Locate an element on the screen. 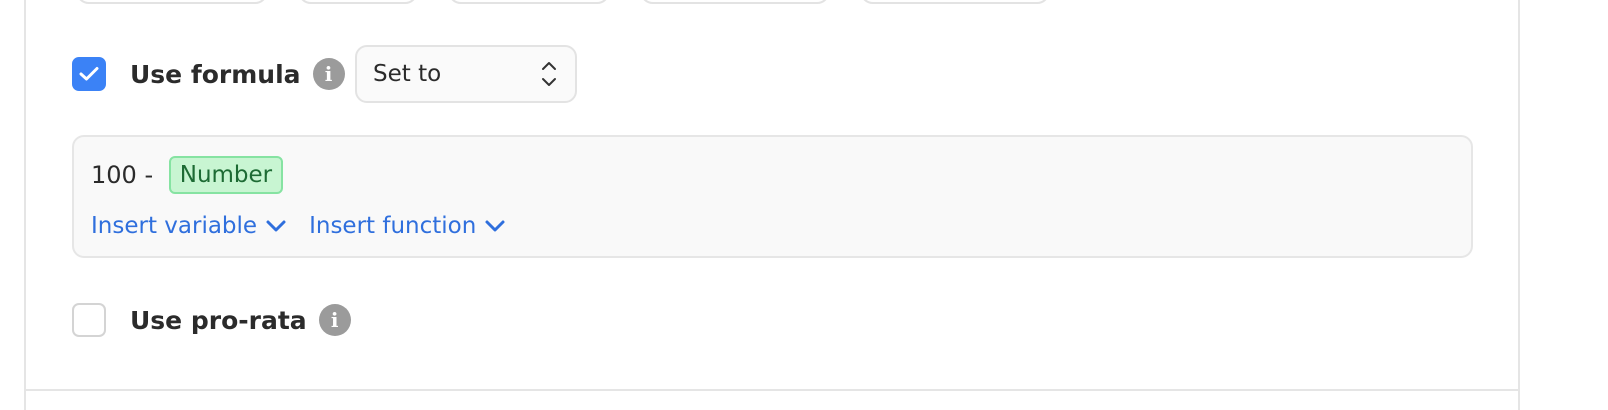 The image size is (1608, 410). insert-function-link: Insert function is located at coordinates (407, 226).